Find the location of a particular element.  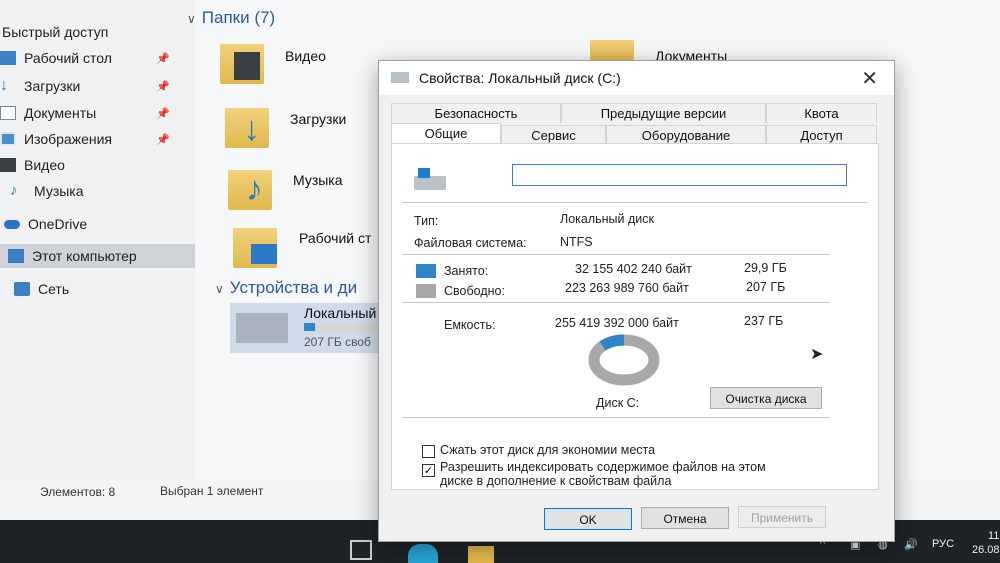

edge-icon is located at coordinates (423, 553).